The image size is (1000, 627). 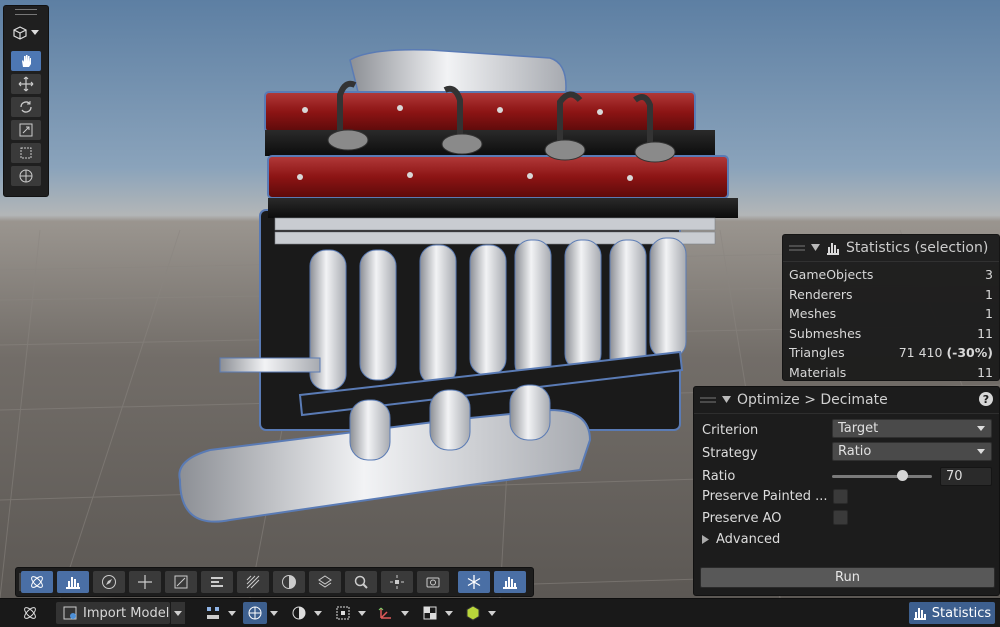 I want to click on statistics-header: Statistics (selection), so click(x=891, y=248).